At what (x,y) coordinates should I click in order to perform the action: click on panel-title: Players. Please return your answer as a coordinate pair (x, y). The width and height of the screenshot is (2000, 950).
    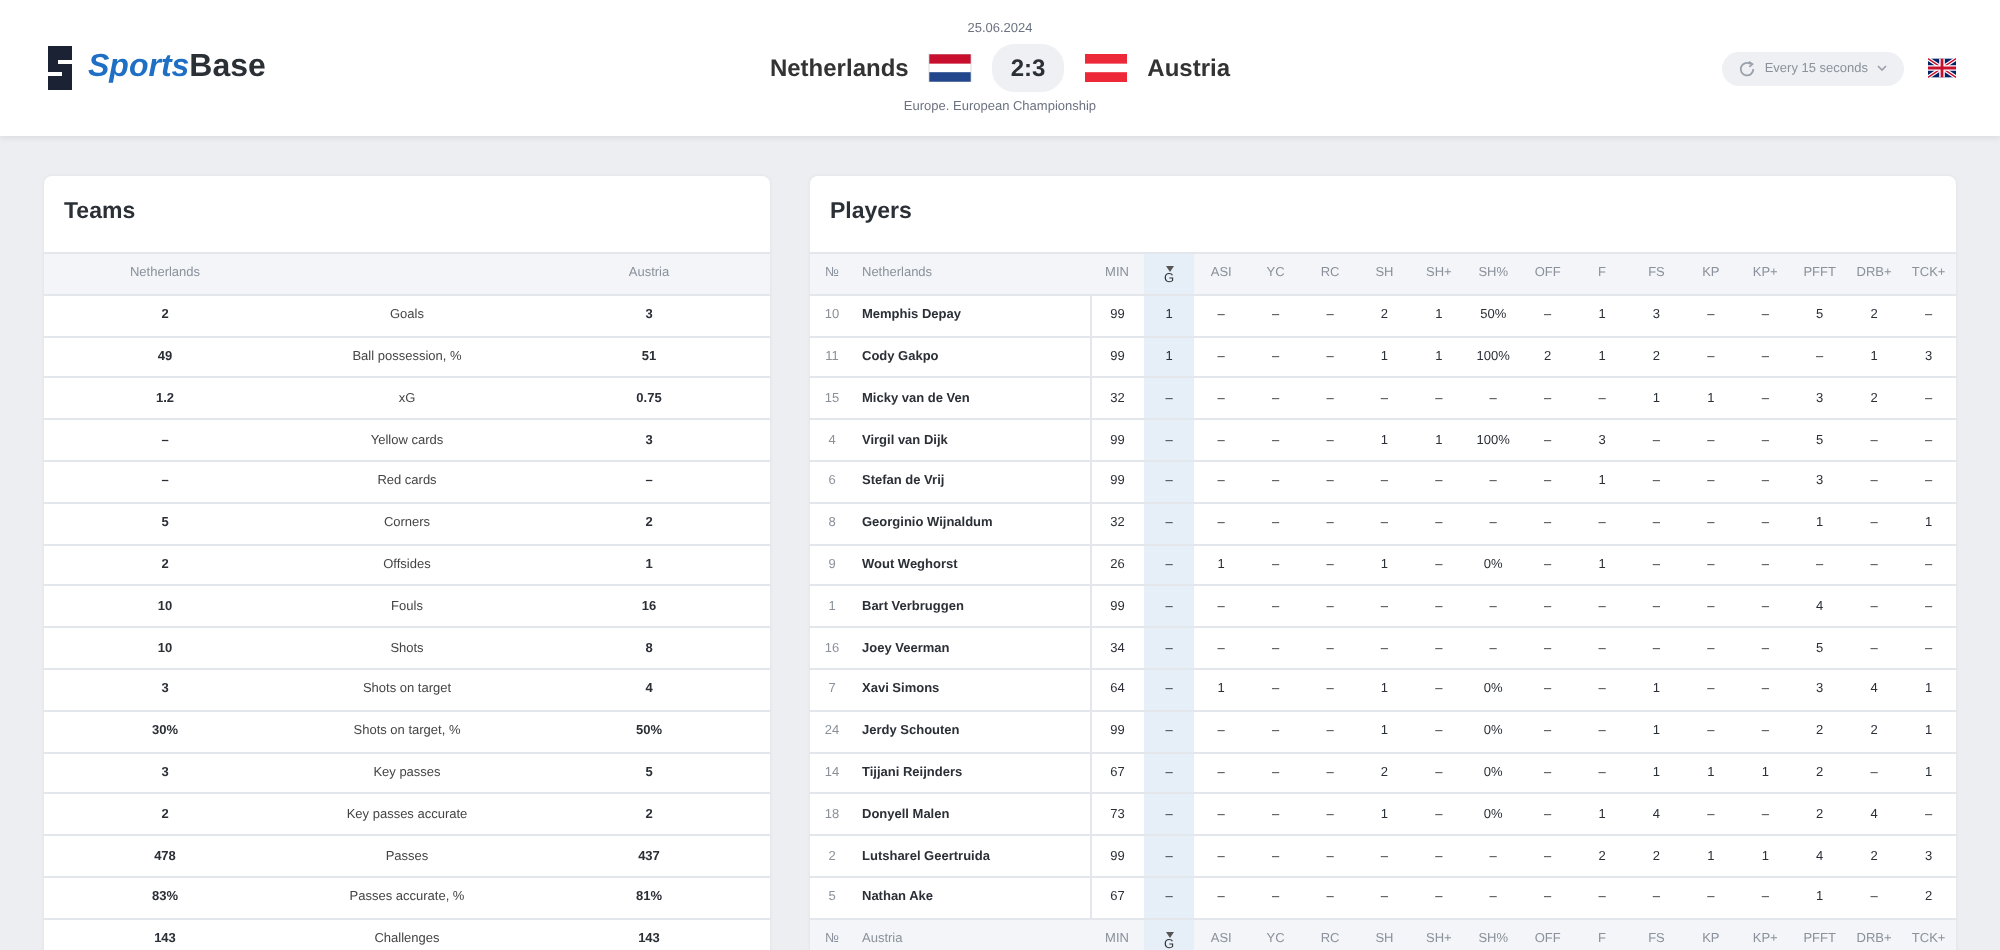
    Looking at the image, I should click on (871, 213).